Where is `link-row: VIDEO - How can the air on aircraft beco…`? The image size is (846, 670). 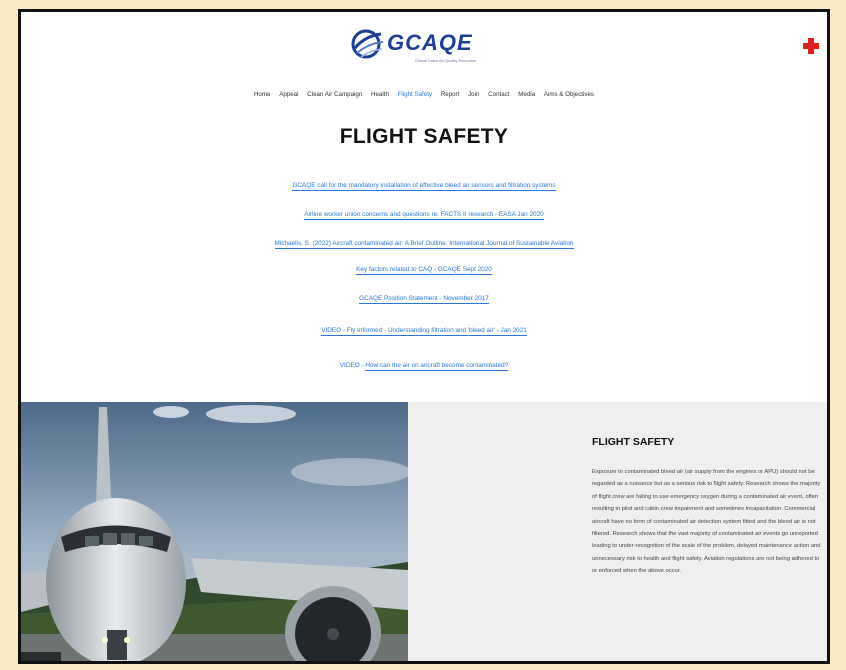
link-row: VIDEO - How can the air on aircraft beco… is located at coordinates (424, 366).